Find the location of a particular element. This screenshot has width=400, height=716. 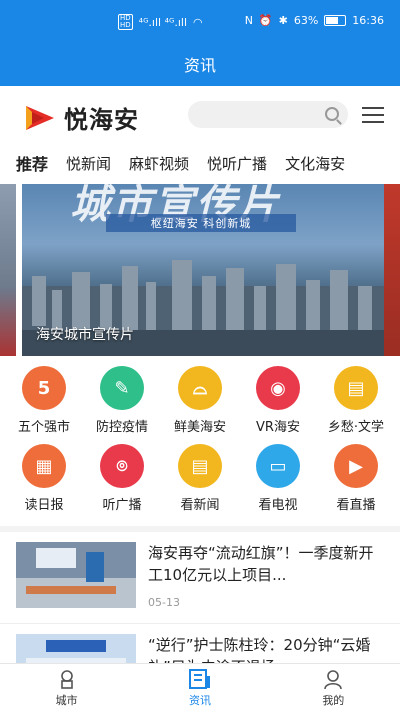

title-bar: 资讯 is located at coordinates (200, 64).